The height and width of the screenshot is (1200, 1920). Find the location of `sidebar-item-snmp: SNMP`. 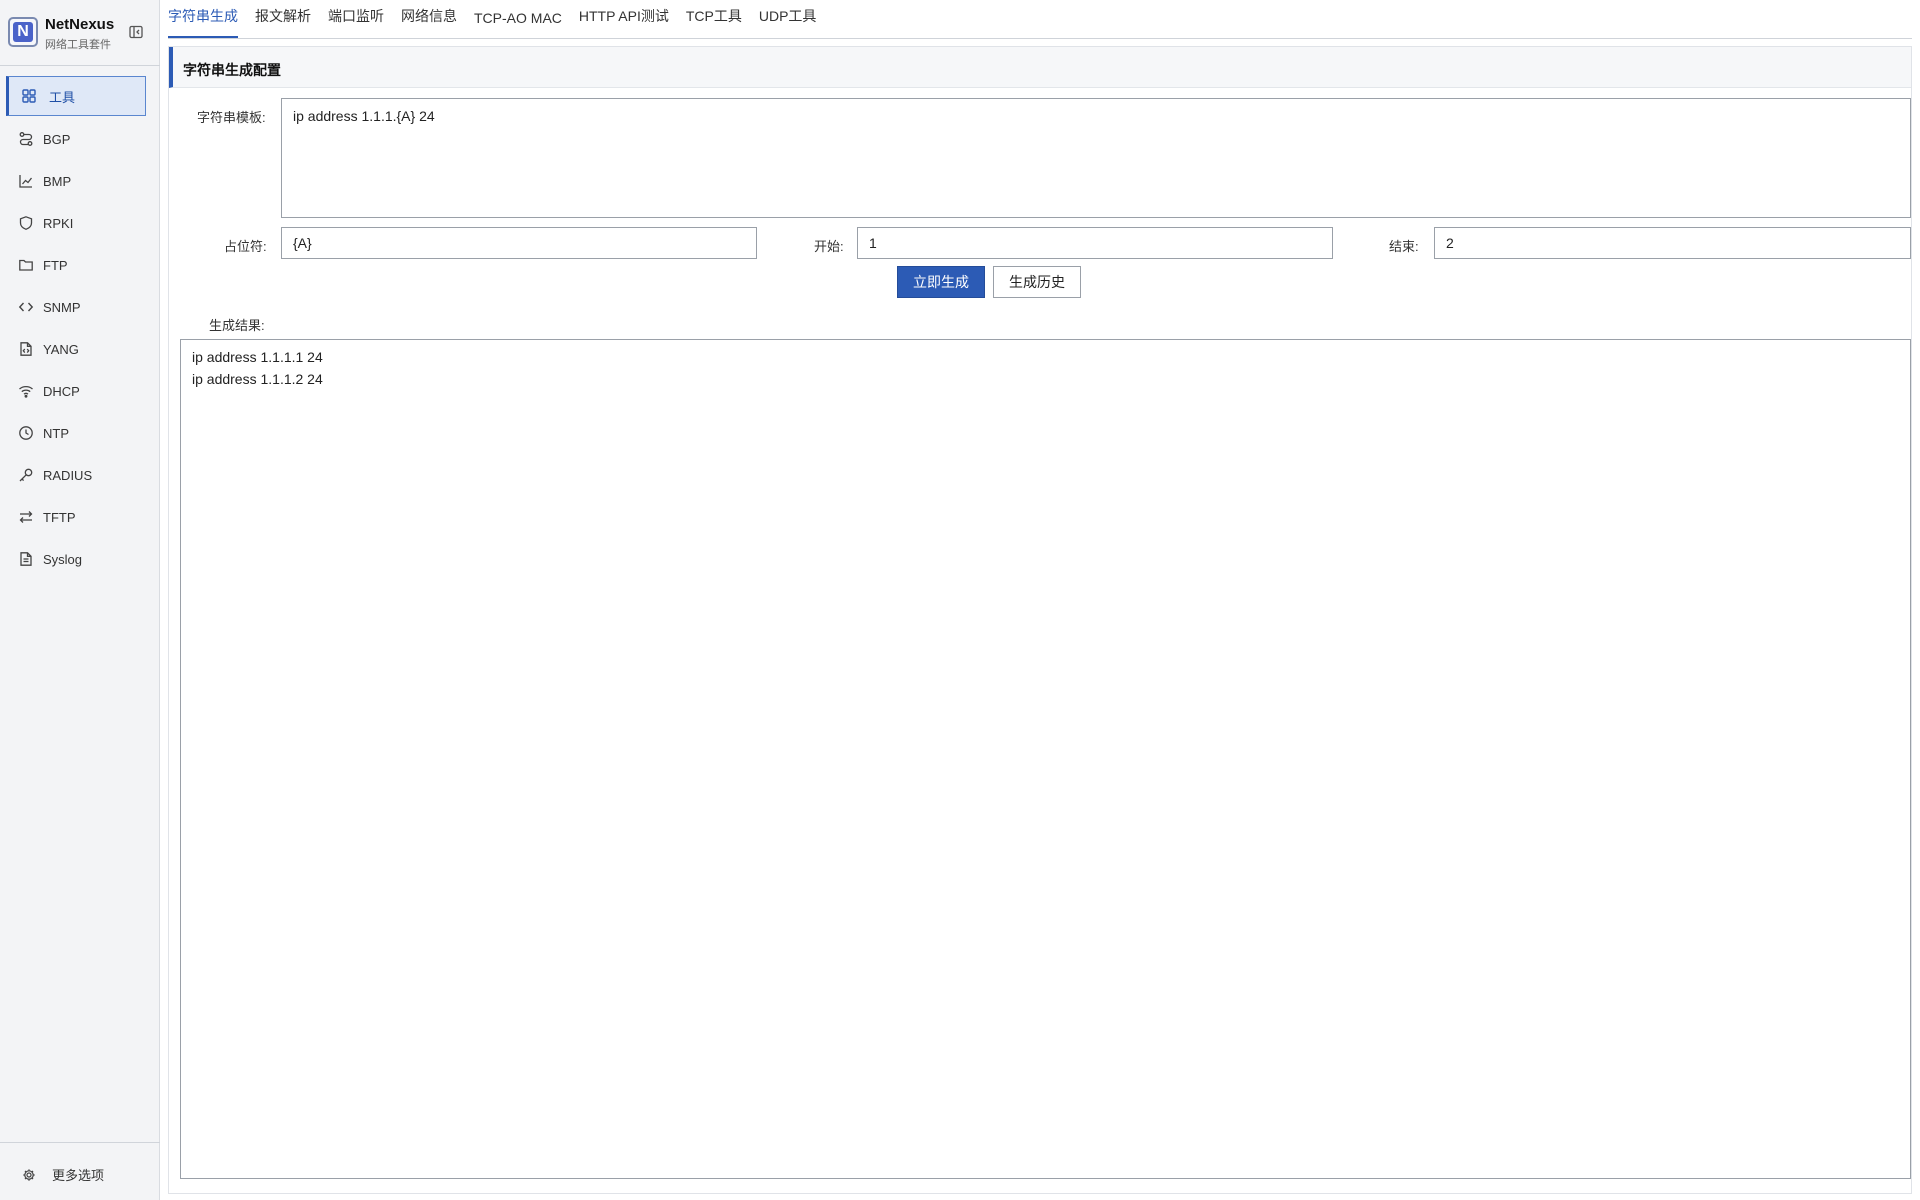

sidebar-item-snmp: SNMP is located at coordinates (80, 307).